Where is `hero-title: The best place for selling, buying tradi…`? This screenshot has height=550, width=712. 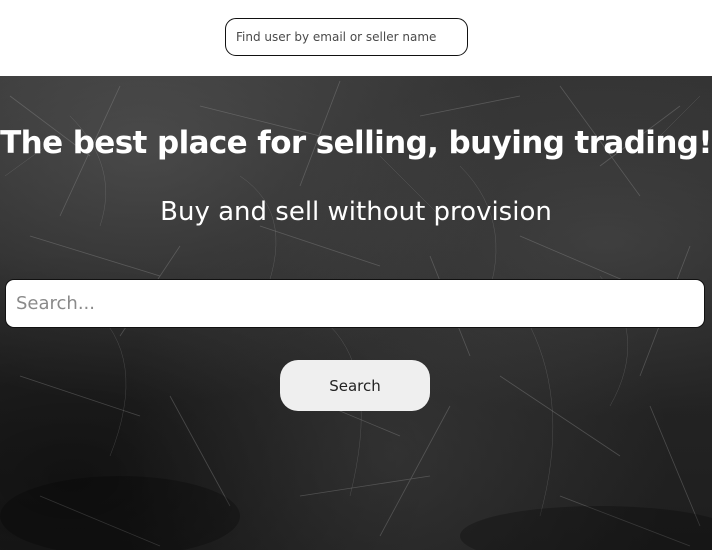
hero-title: The best place for selling, buying tradi… is located at coordinates (356, 143).